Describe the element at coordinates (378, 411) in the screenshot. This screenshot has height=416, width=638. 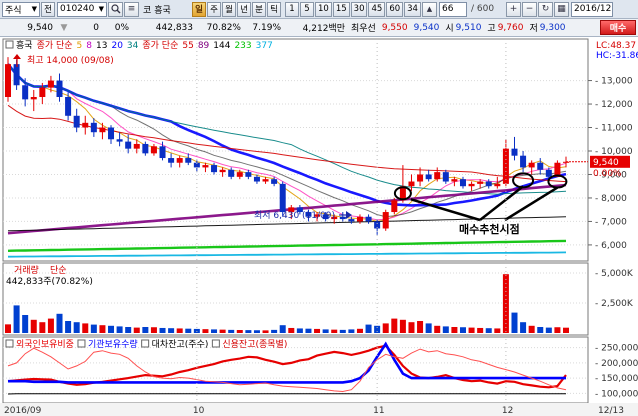
I see `date-axis-label: 11` at that location.